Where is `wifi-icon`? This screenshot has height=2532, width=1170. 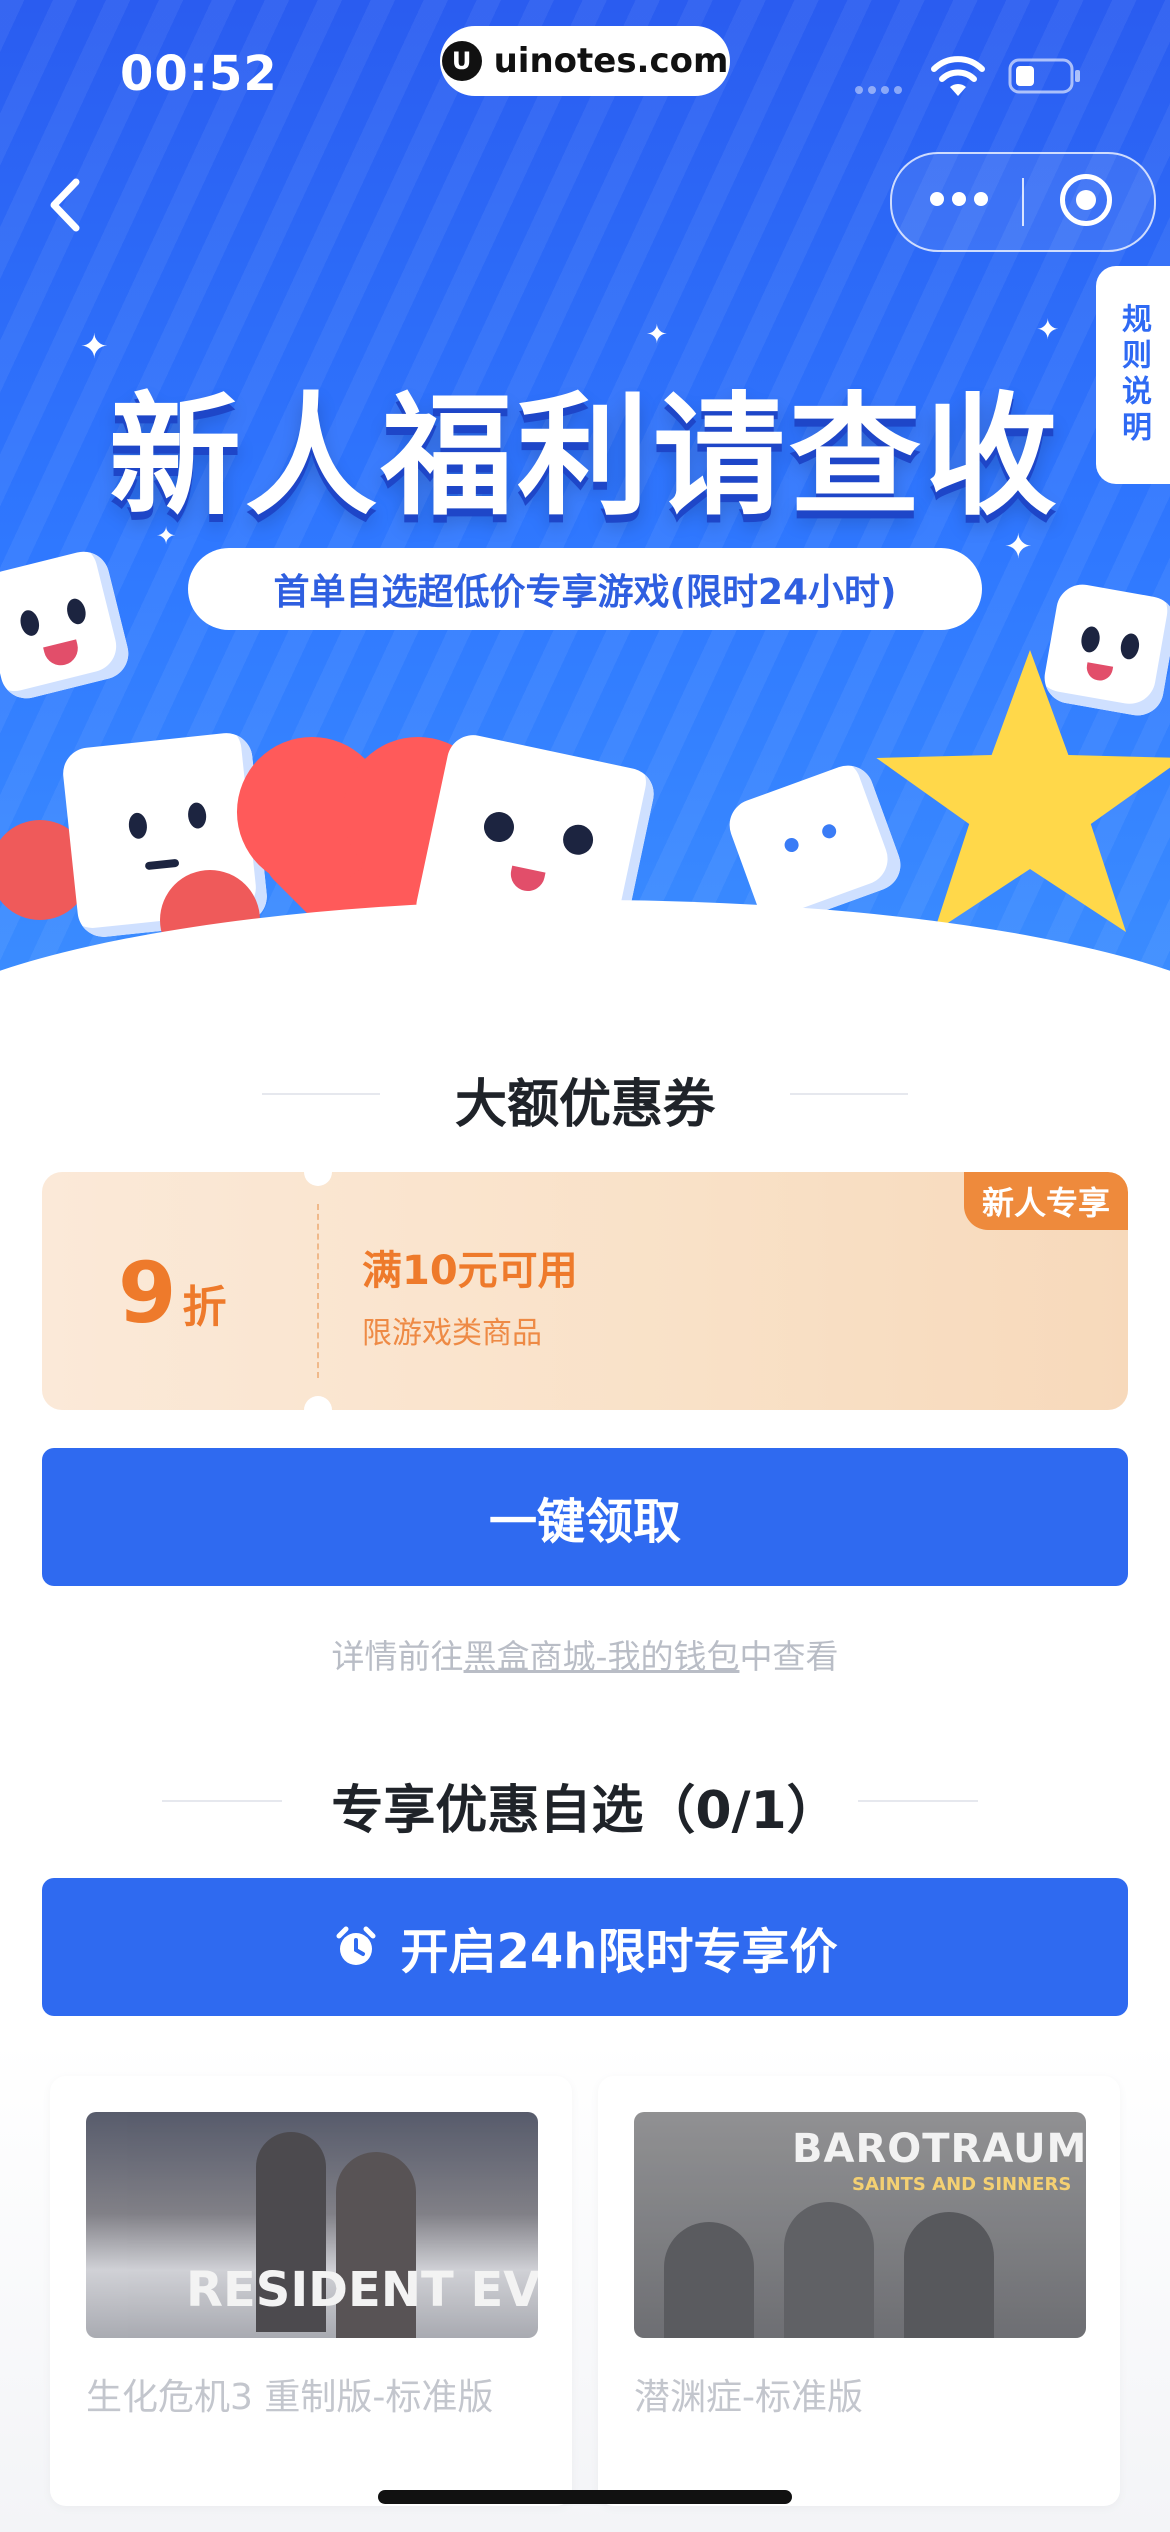 wifi-icon is located at coordinates (958, 76).